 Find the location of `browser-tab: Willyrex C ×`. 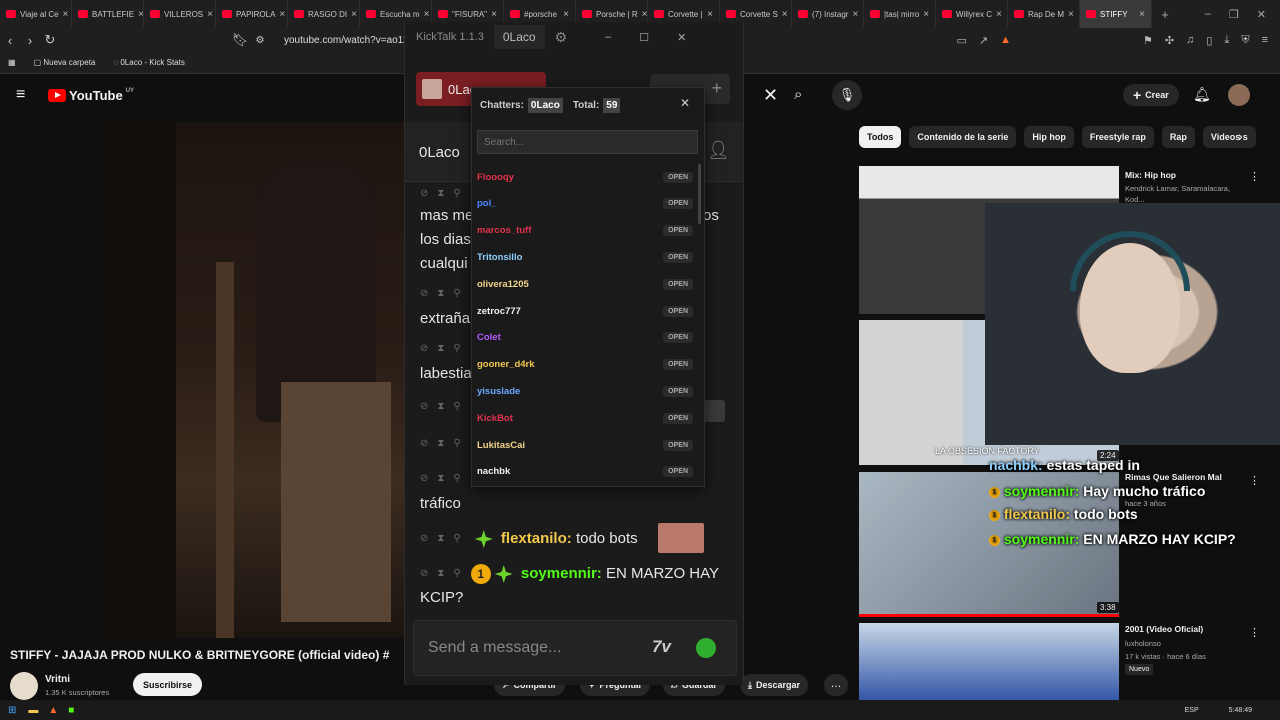

browser-tab: Willyrex C × is located at coordinates (972, 14).